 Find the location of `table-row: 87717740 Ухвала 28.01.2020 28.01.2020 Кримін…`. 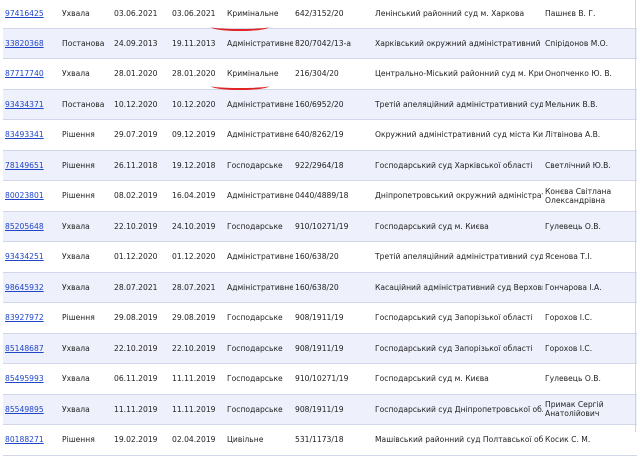

table-row: 87717740 Ухвала 28.01.2020 28.01.2020 Кримін… is located at coordinates (320, 74).